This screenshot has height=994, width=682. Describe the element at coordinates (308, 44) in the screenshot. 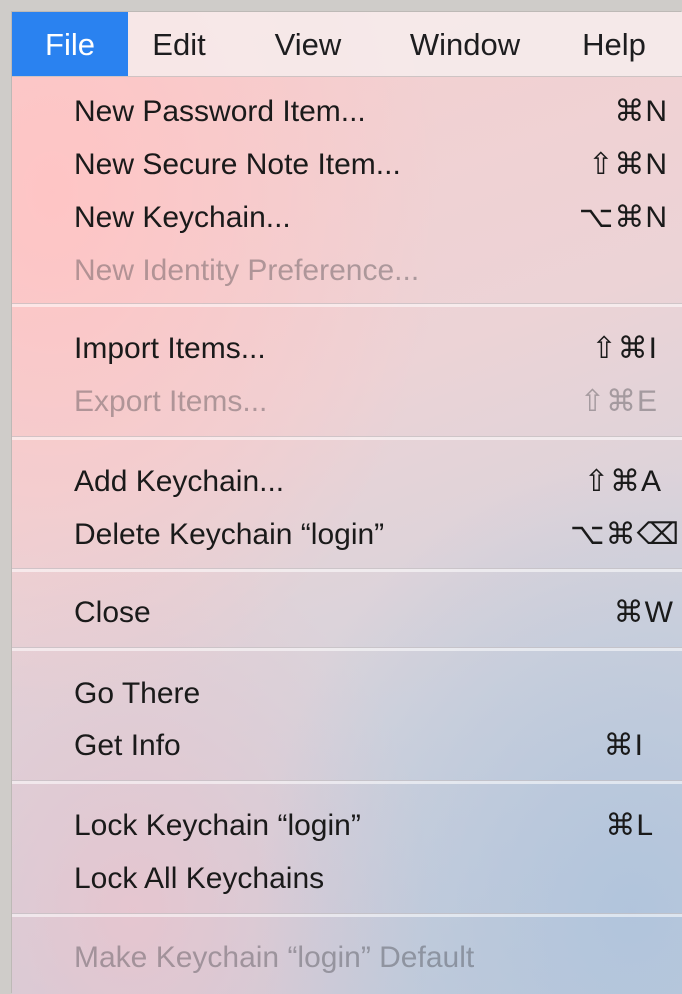

I see `menu-view: View` at that location.